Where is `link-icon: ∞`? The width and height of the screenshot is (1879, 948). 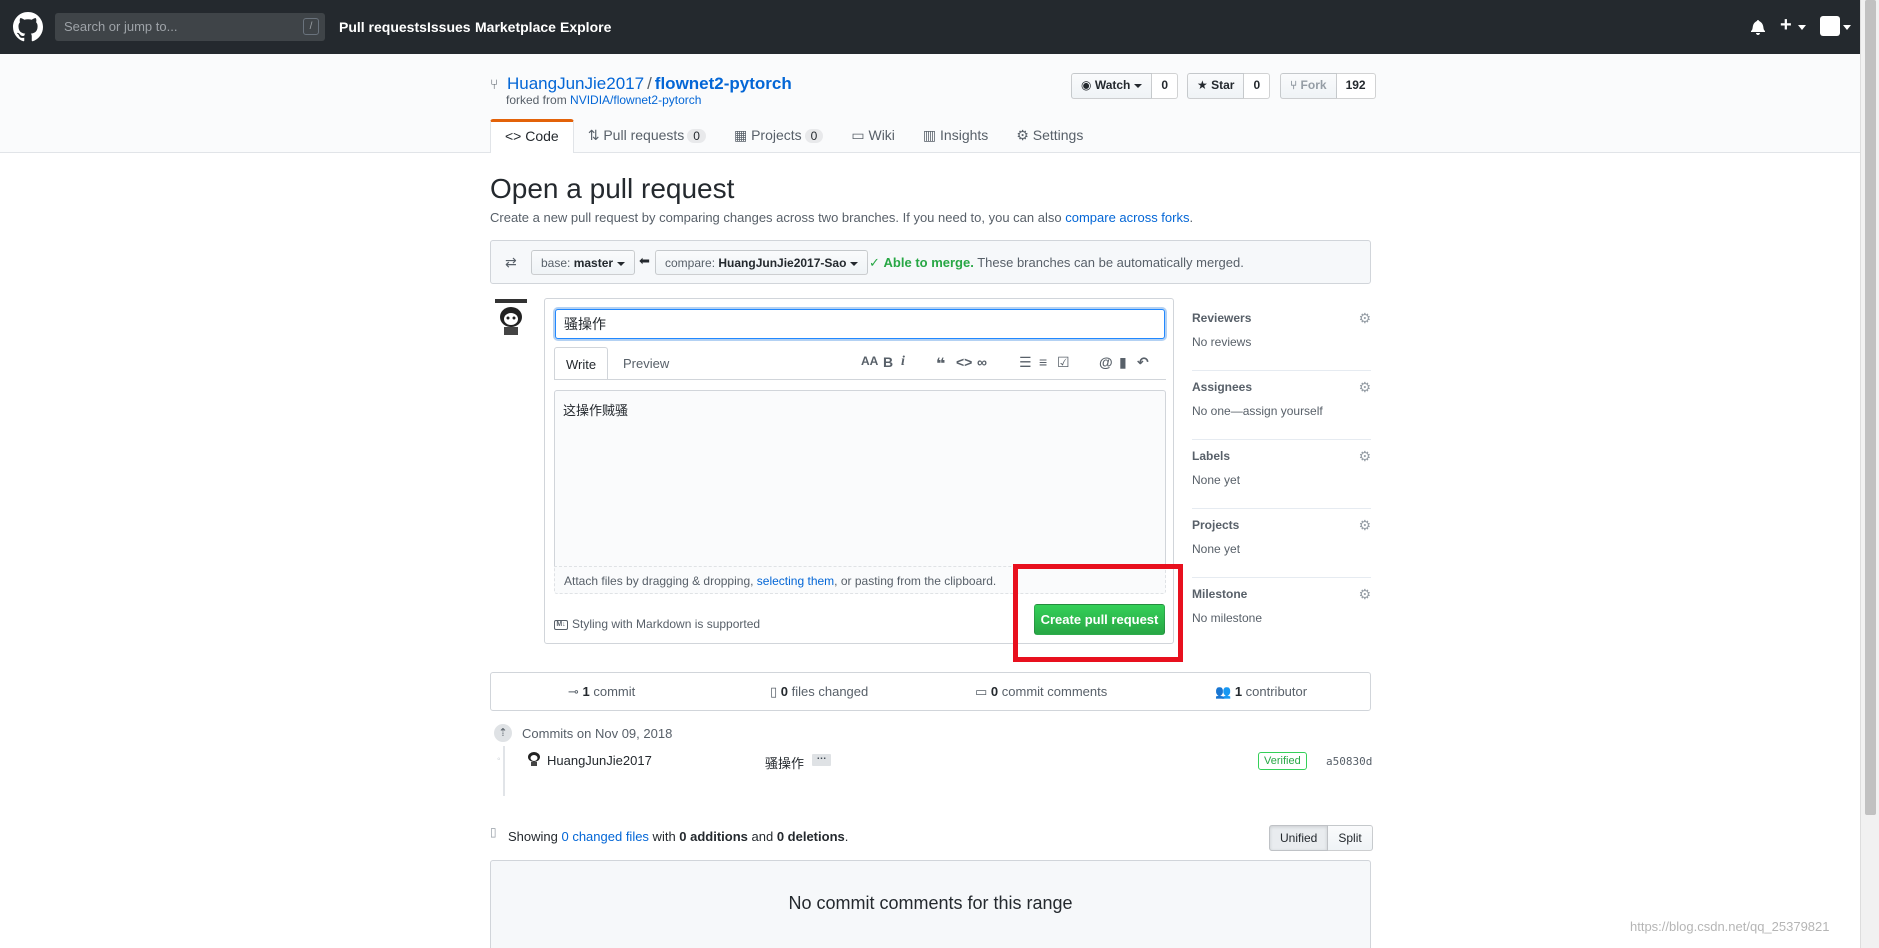
link-icon: ∞ is located at coordinates (982, 362).